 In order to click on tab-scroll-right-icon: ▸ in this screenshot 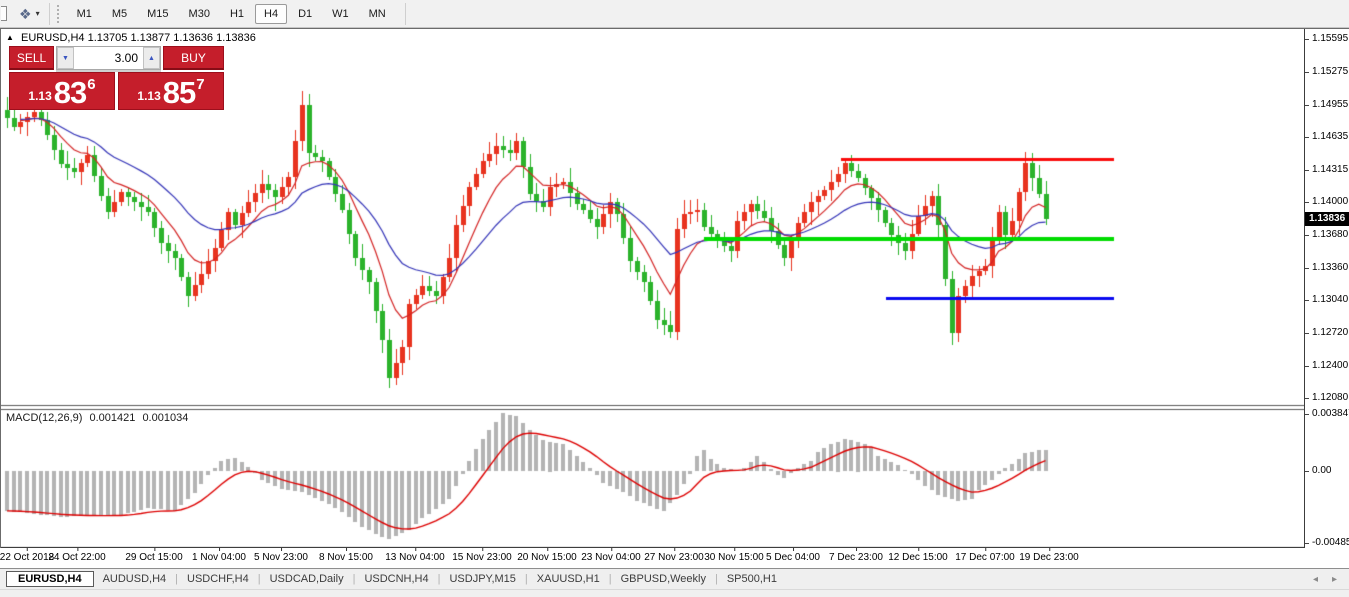, I will do `click(1334, 579)`.